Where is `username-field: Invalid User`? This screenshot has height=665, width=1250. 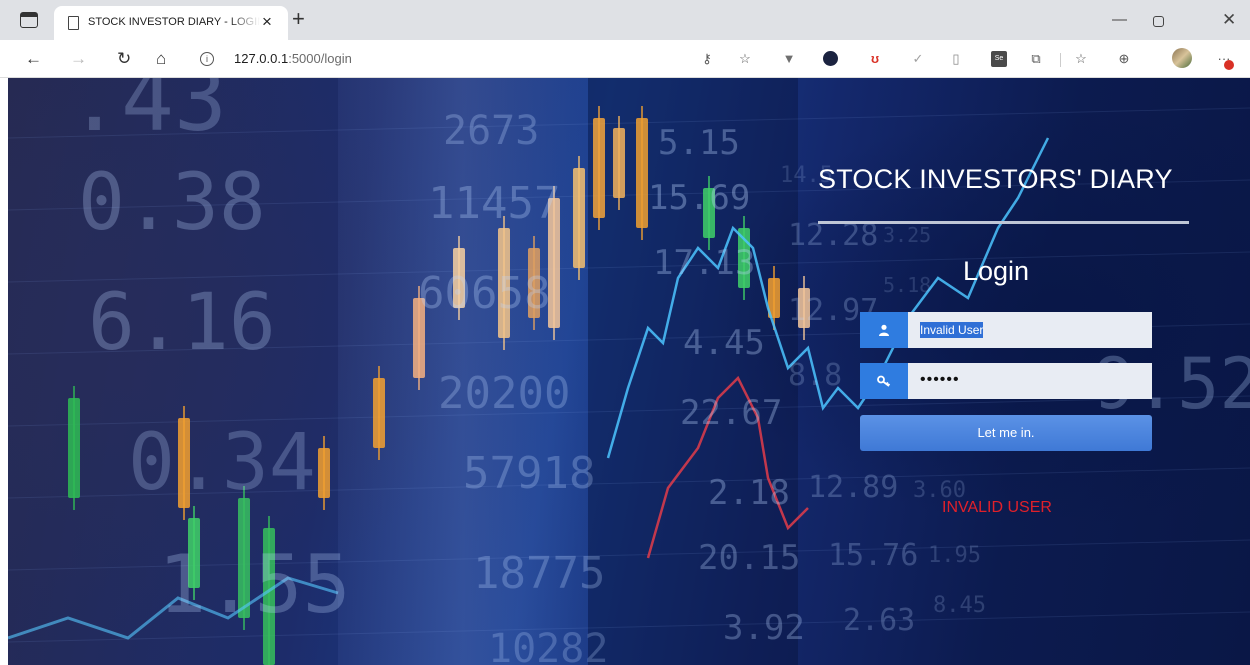
username-field: Invalid User is located at coordinates (1006, 330).